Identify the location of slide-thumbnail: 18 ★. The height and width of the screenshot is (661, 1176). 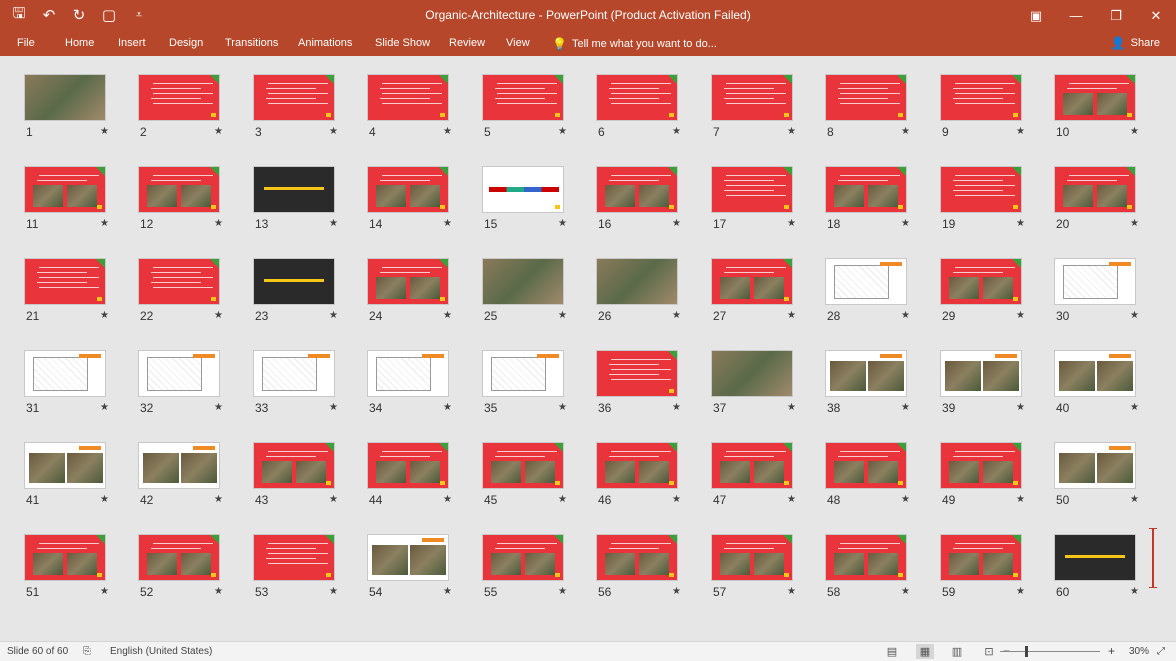
(881, 205).